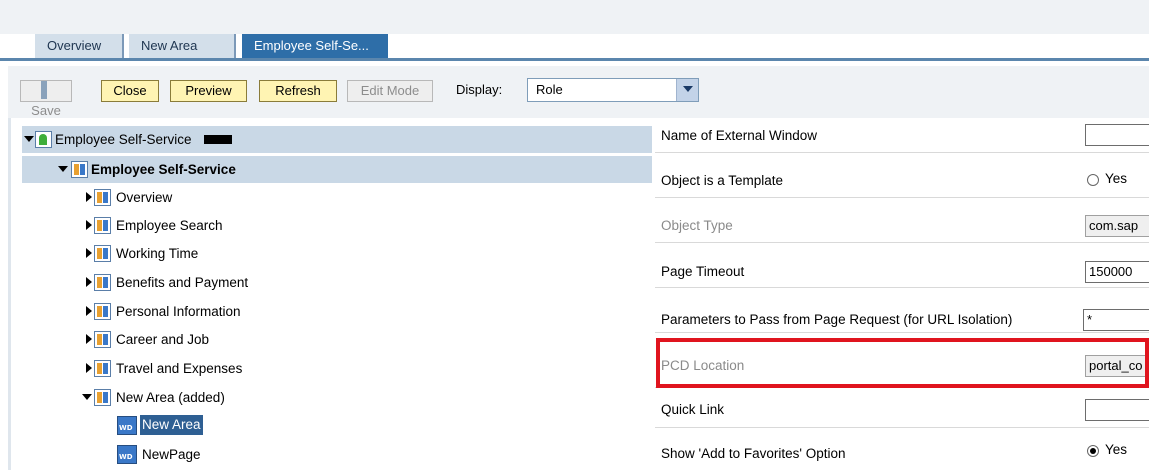 The width and height of the screenshot is (1149, 470). I want to click on tree-item-label: Working Time, so click(157, 253).